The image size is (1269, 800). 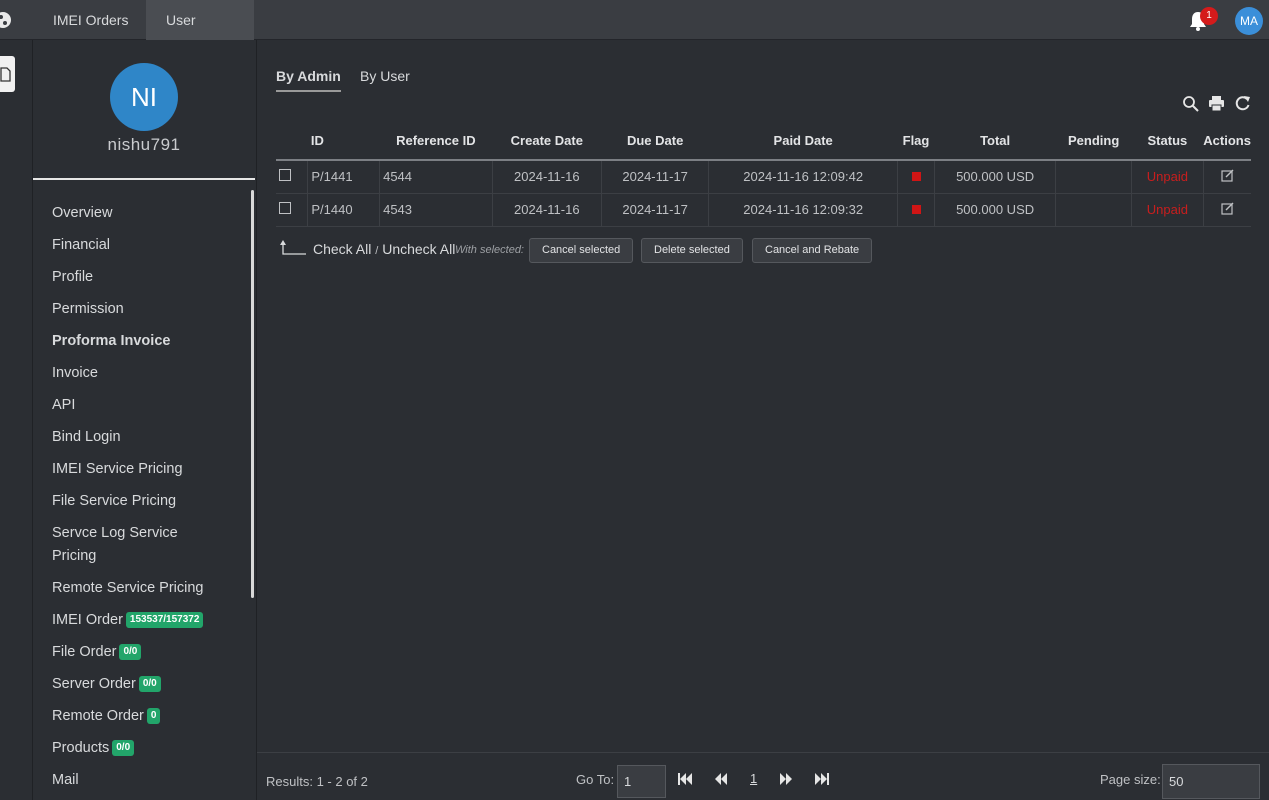 What do you see at coordinates (87, 620) in the screenshot?
I see `sidebar-item-label: IMEI Order` at bounding box center [87, 620].